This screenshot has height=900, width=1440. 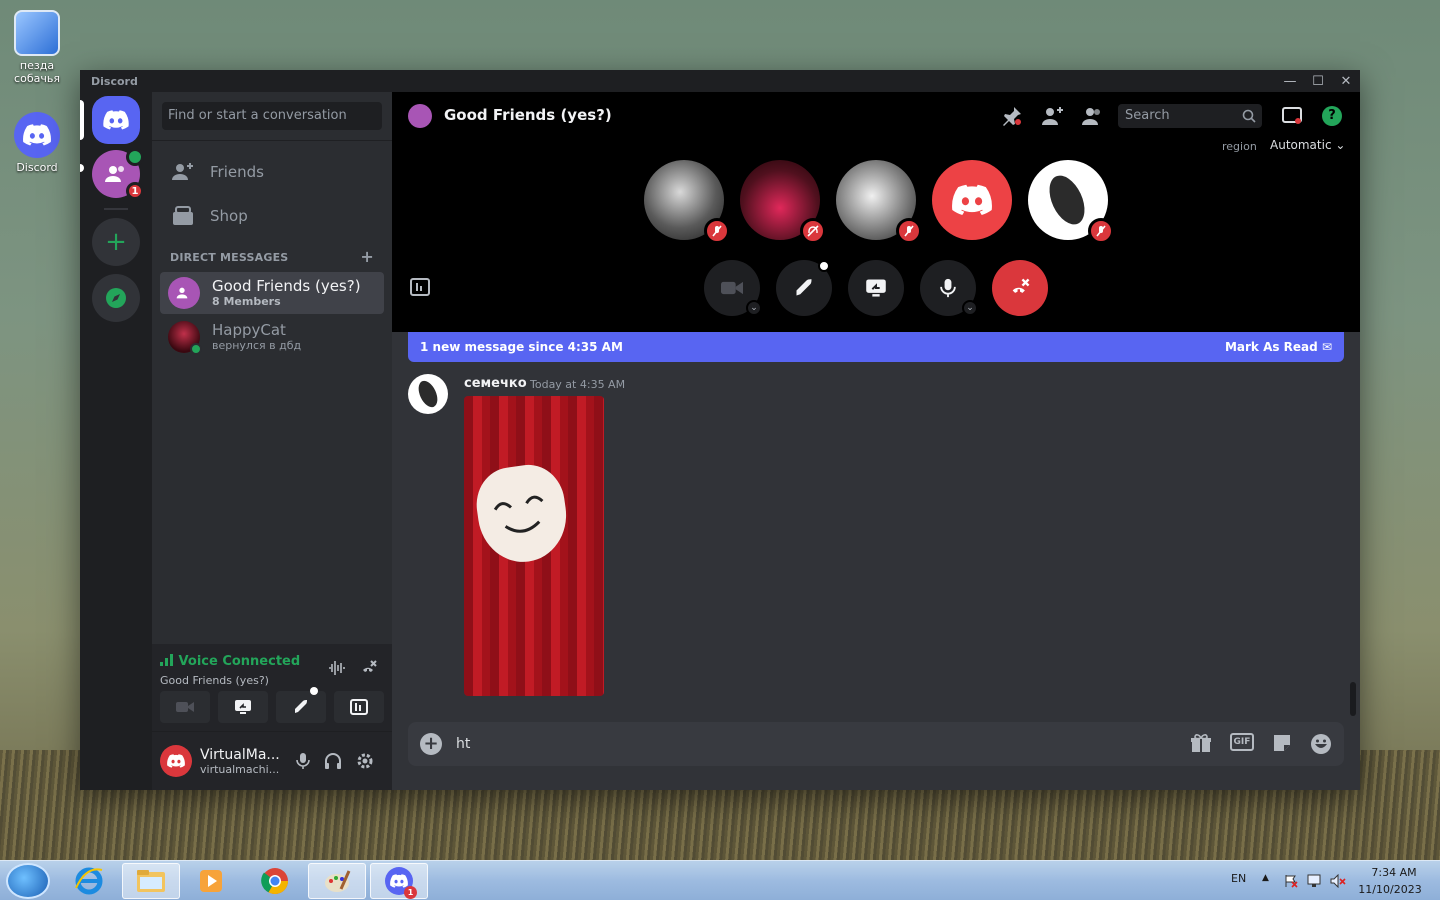 I want to click on close-button: ✕, so click(x=1346, y=81).